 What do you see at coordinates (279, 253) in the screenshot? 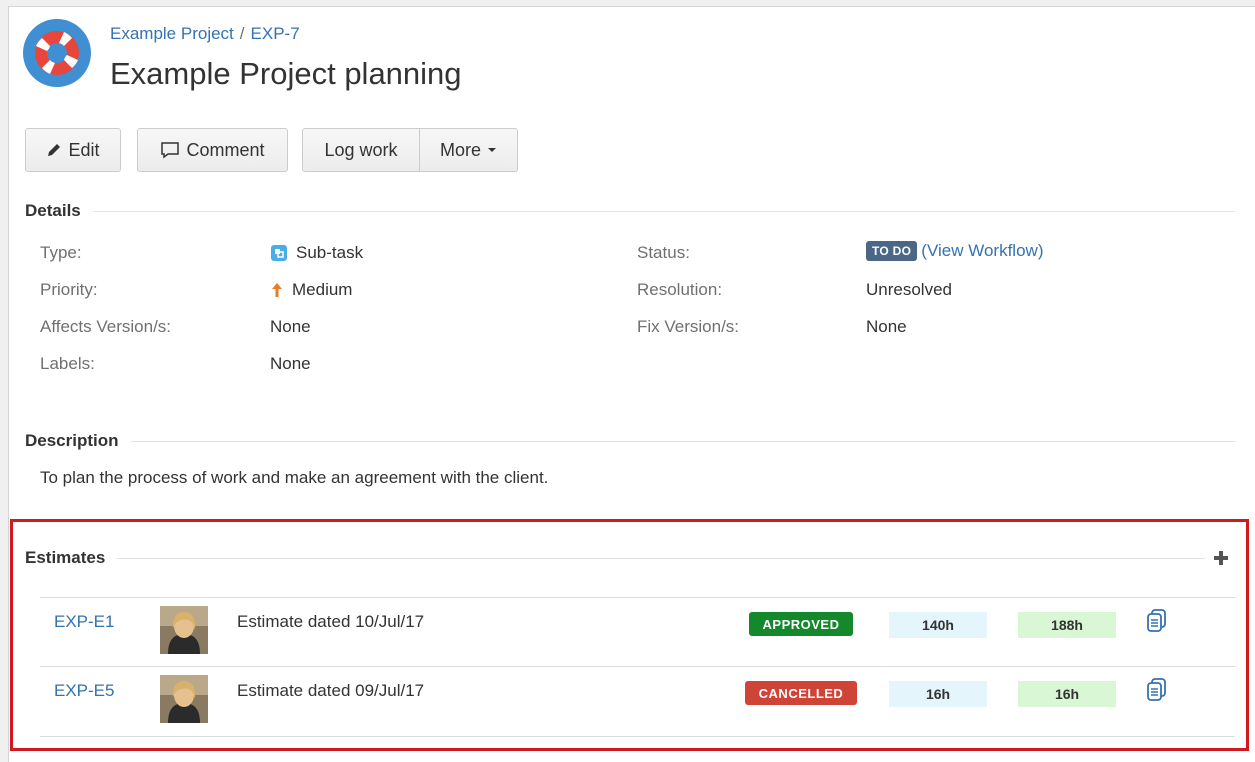
I see `subtask-icon` at bounding box center [279, 253].